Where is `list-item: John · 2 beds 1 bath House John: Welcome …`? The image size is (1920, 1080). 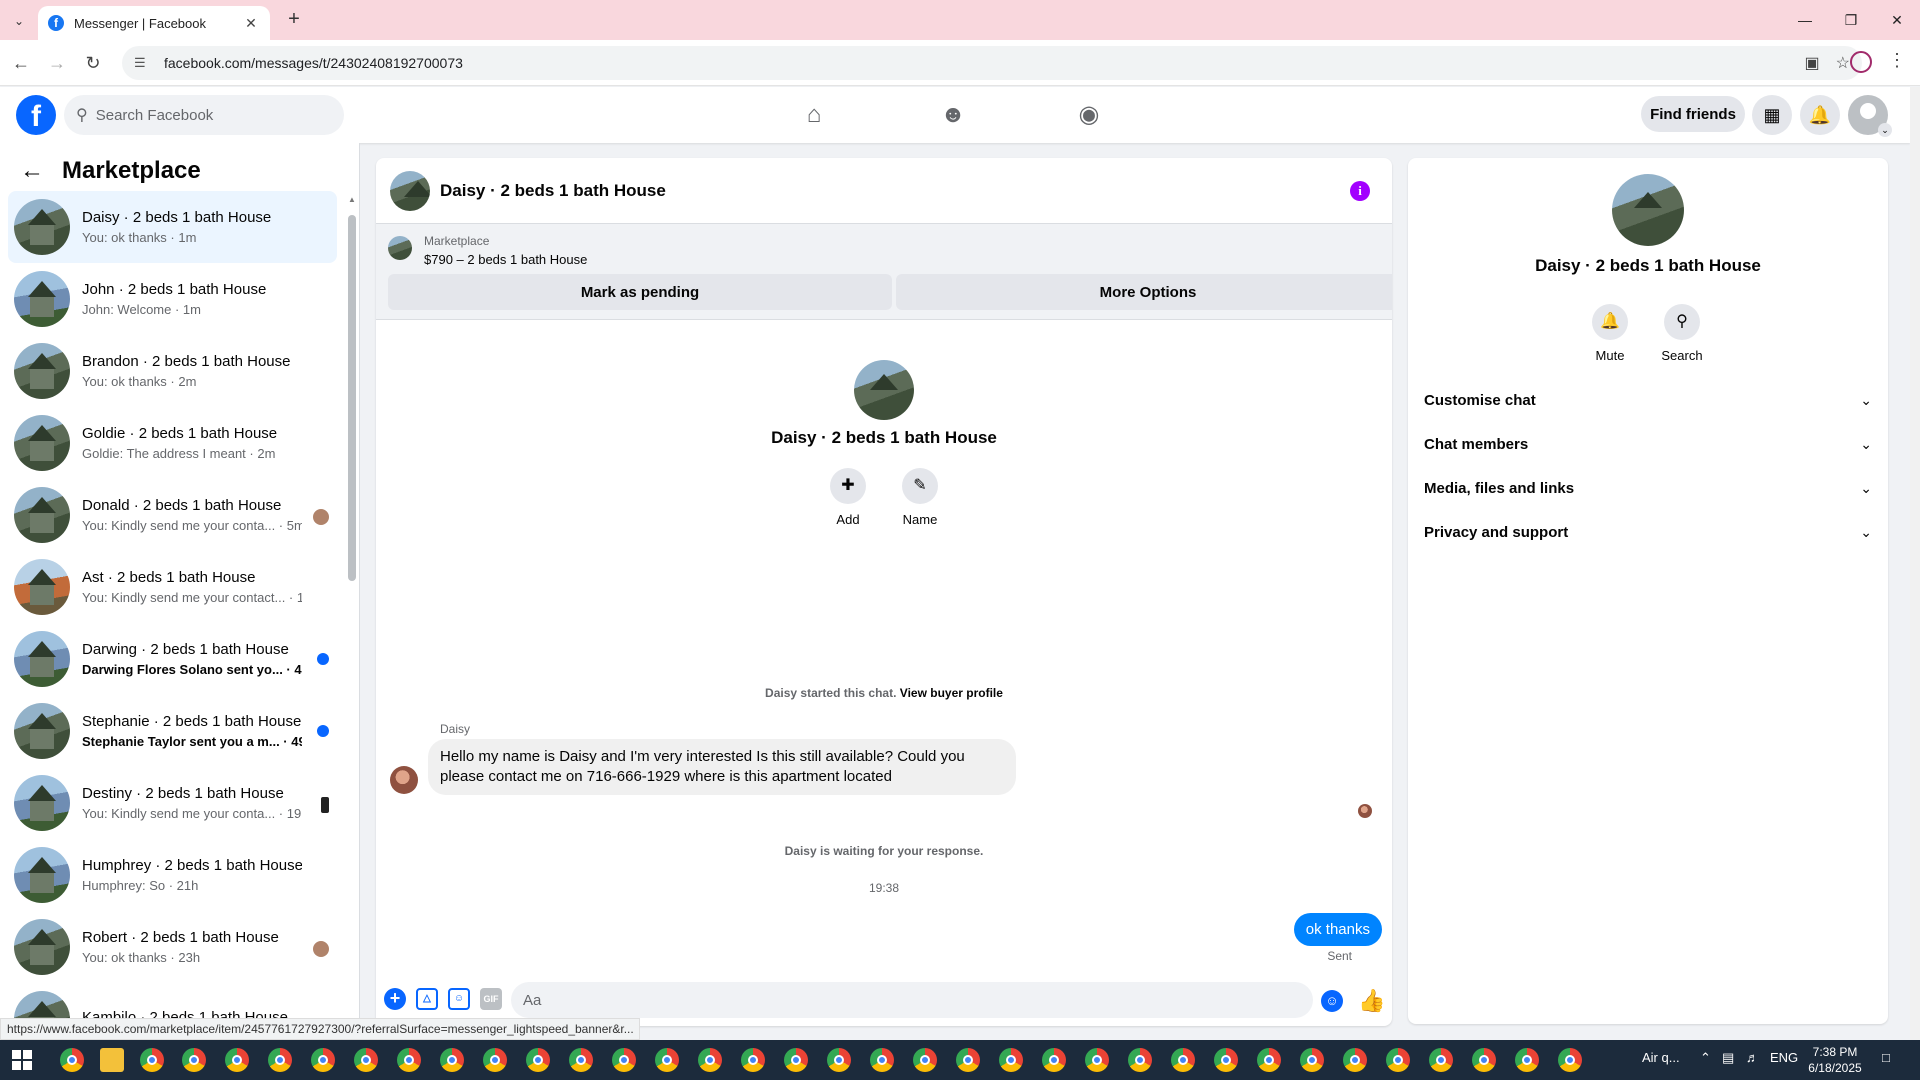
list-item: John · 2 beds 1 bath House John: Welcome … is located at coordinates (172, 299).